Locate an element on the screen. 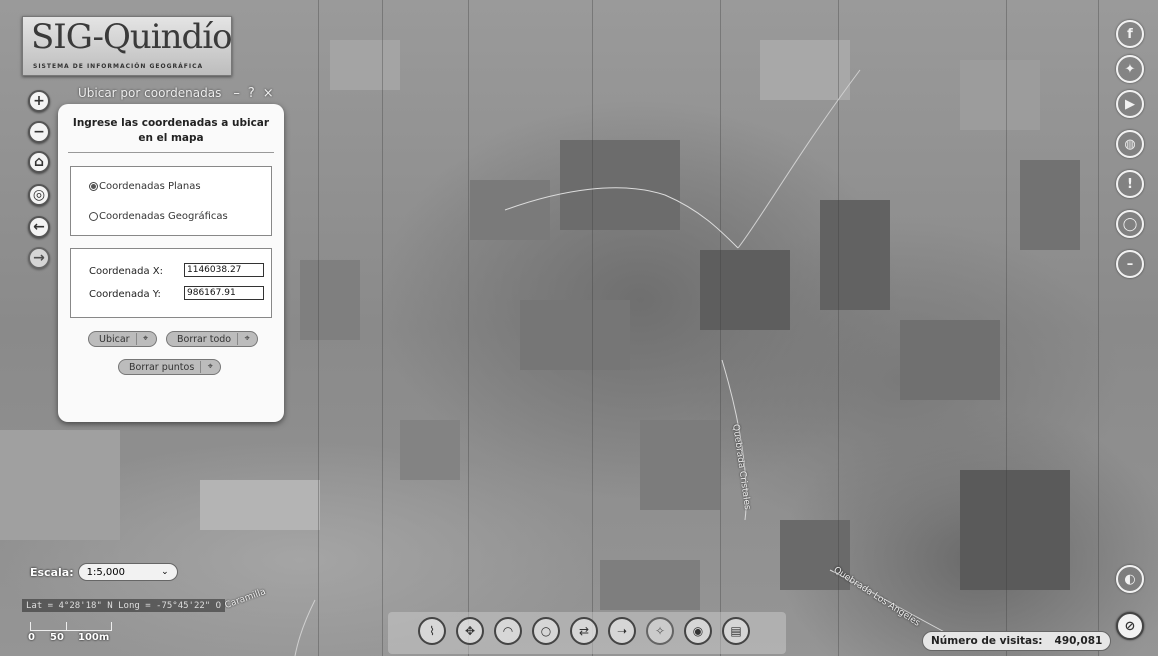 Image resolution: width=1158 pixels, height=656 pixels. layers-button: ◯ is located at coordinates (1130, 224).